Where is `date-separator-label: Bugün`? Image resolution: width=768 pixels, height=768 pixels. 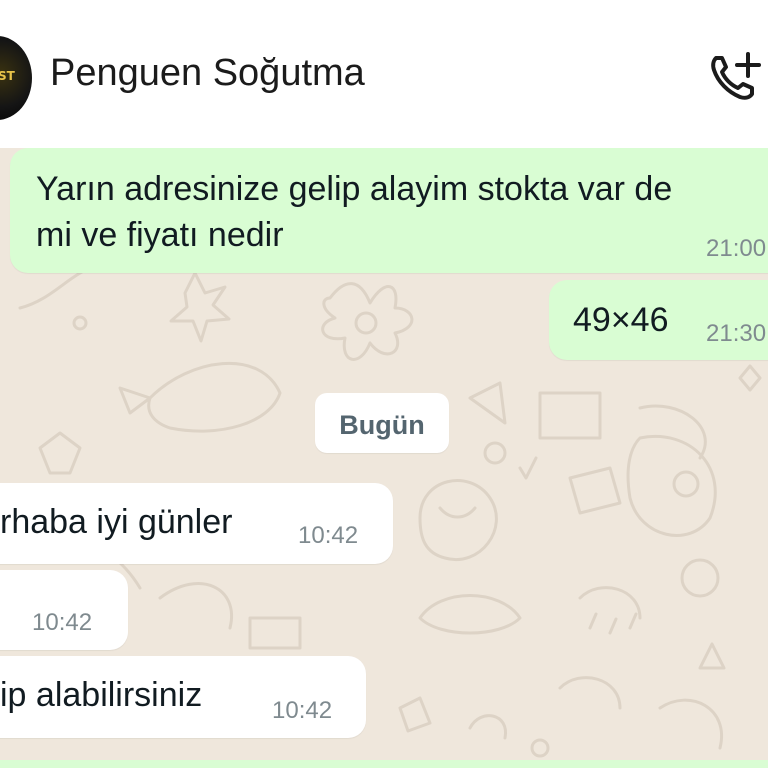
date-separator-label: Bugün is located at coordinates (382, 425).